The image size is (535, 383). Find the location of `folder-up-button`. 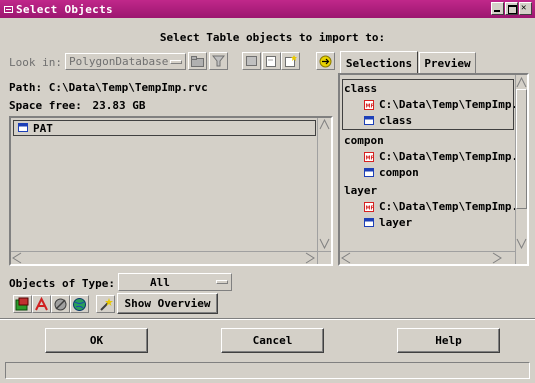

folder-up-button is located at coordinates (197, 61).